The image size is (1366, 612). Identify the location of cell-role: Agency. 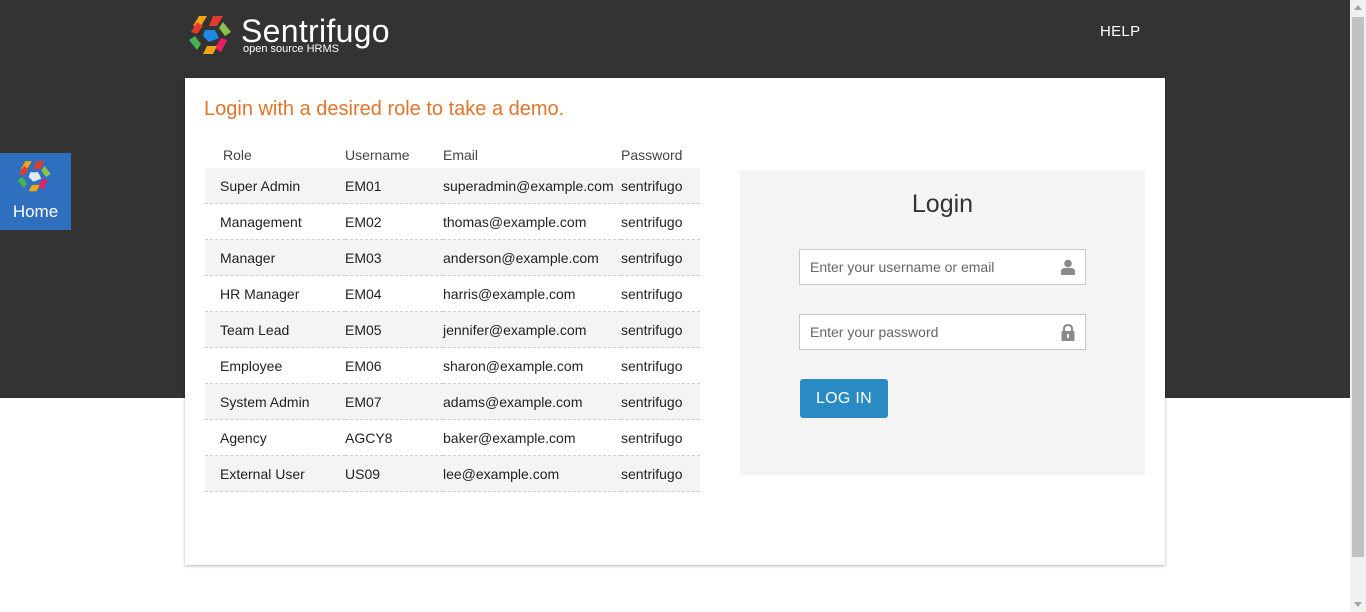
(275, 437).